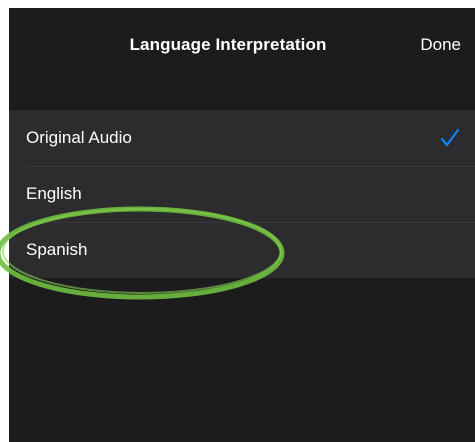 This screenshot has height=442, width=475. I want to click on page-title: Language Interpretation, so click(228, 44).